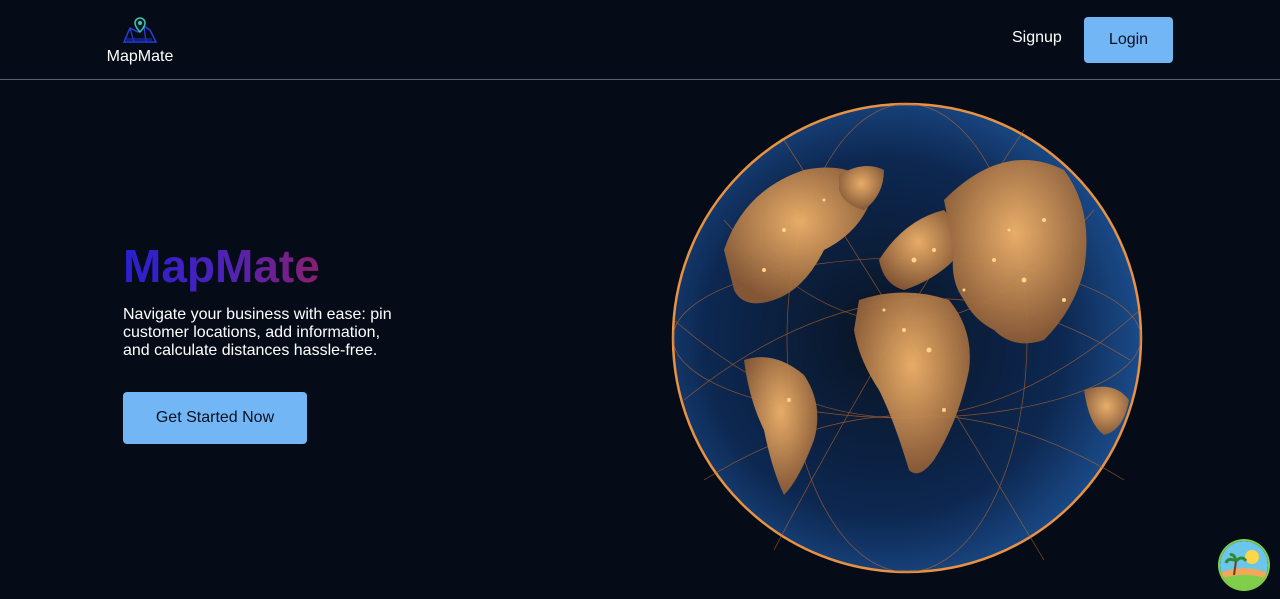 The height and width of the screenshot is (599, 1280). What do you see at coordinates (140, 30) in the screenshot?
I see `map-pin-logo-icon` at bounding box center [140, 30].